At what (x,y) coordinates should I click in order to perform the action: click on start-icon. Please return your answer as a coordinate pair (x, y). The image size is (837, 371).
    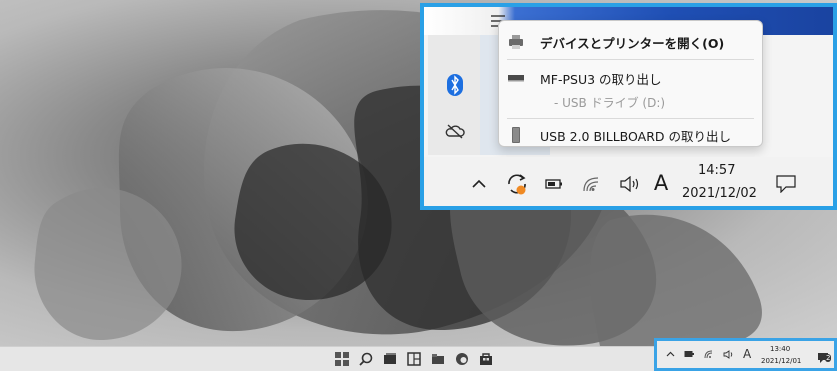
    Looking at the image, I should click on (342, 359).